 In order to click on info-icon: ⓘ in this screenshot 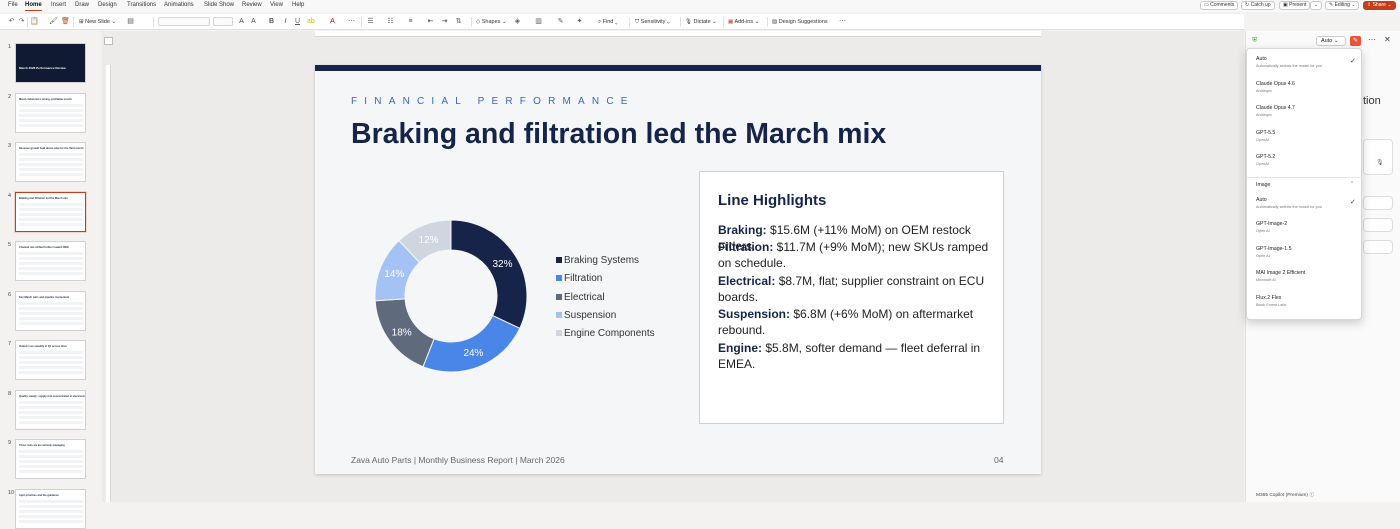, I will do `click(1311, 495)`.